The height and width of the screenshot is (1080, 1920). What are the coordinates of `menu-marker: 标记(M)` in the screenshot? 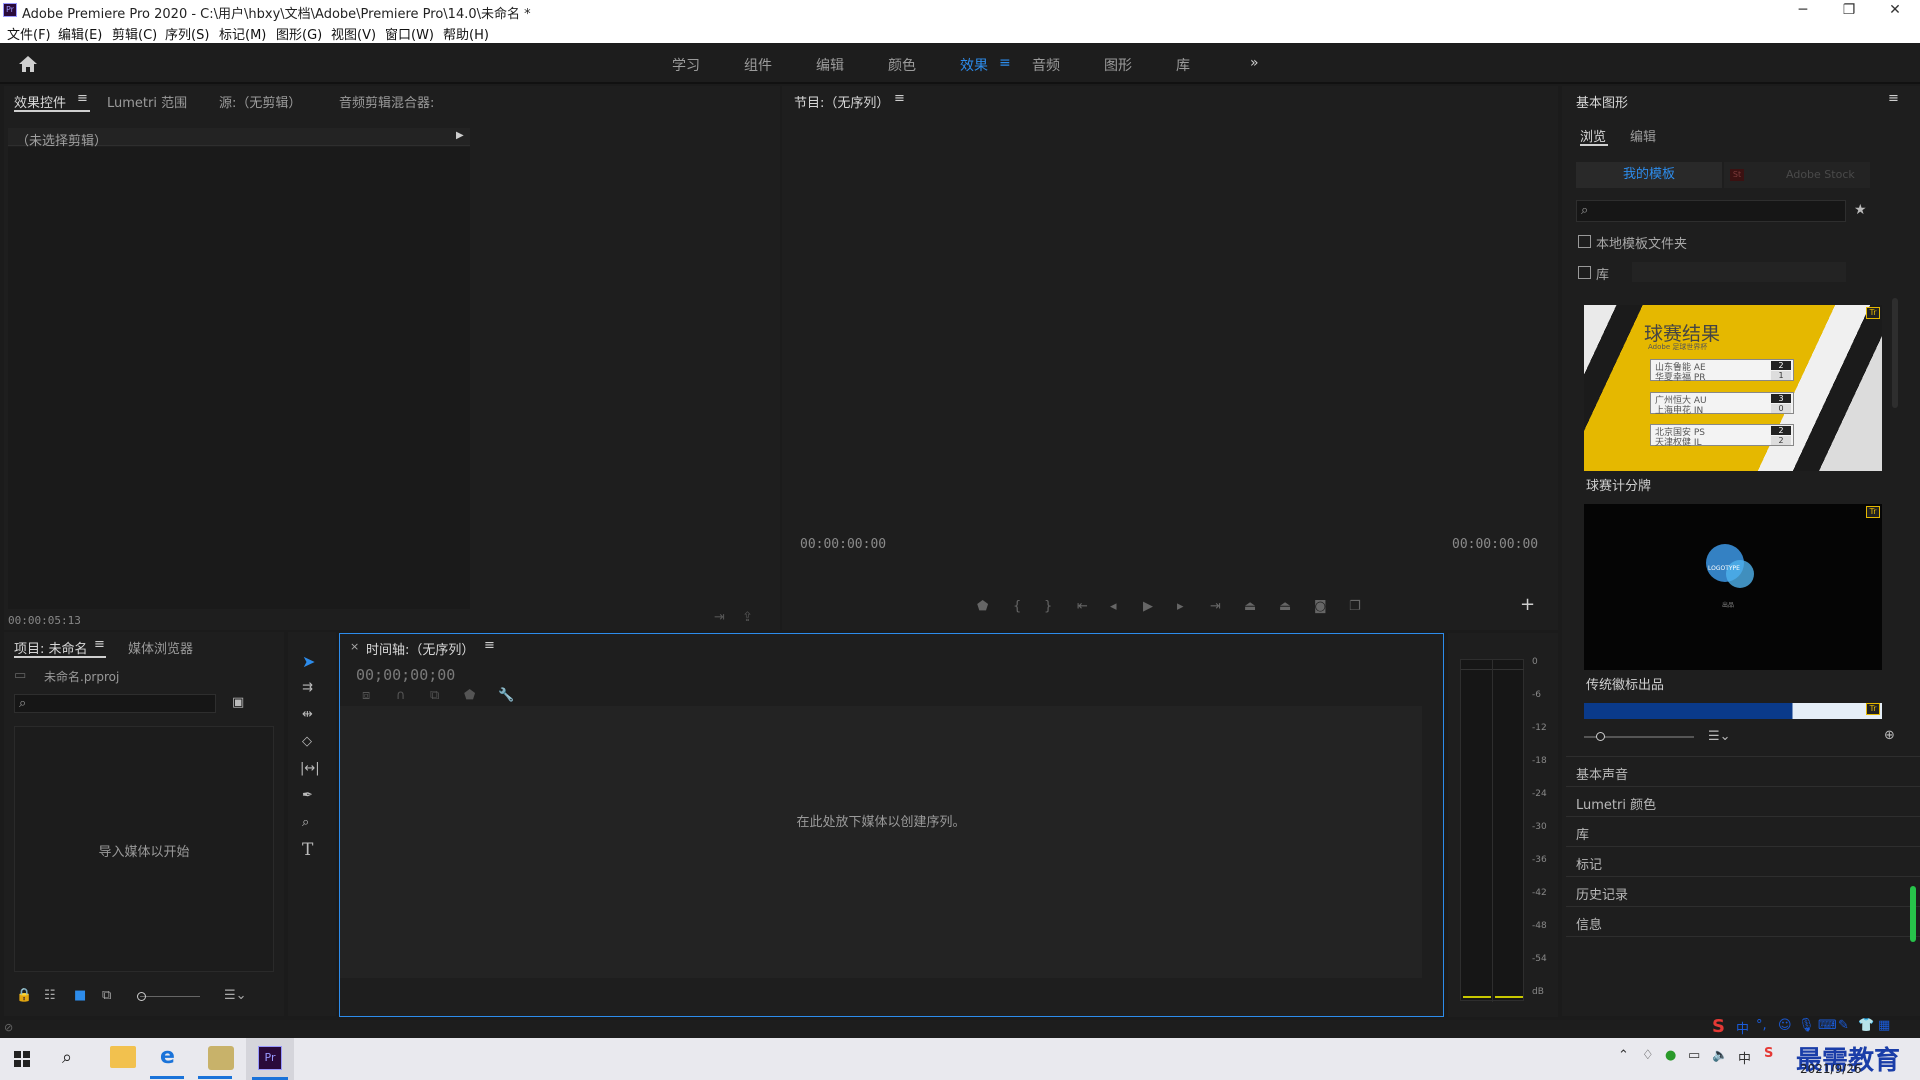 It's located at (242, 33).